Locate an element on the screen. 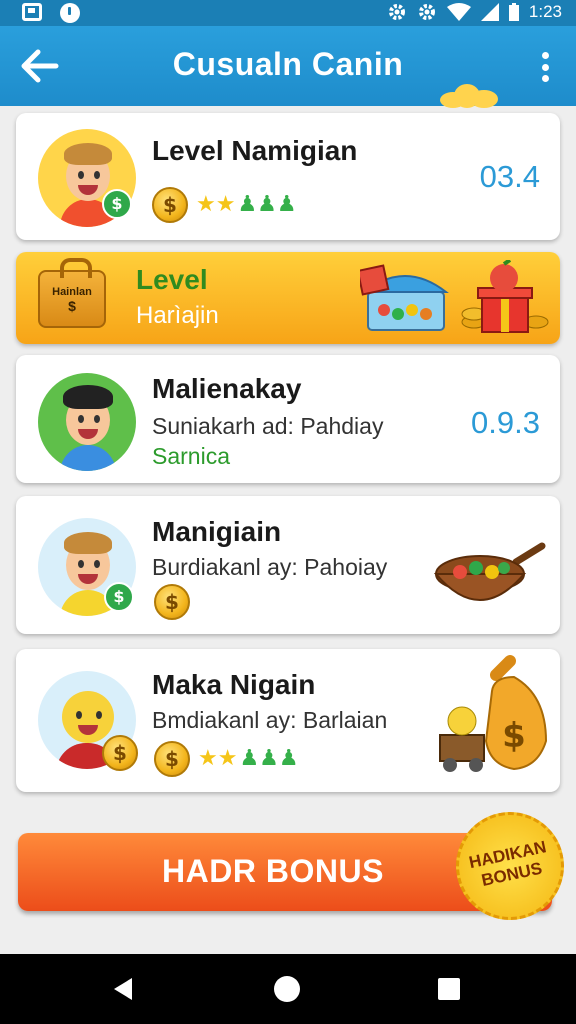  list-item: $ Manigiain Burdiakanl ay: Pahoiay $ is located at coordinates (288, 565).